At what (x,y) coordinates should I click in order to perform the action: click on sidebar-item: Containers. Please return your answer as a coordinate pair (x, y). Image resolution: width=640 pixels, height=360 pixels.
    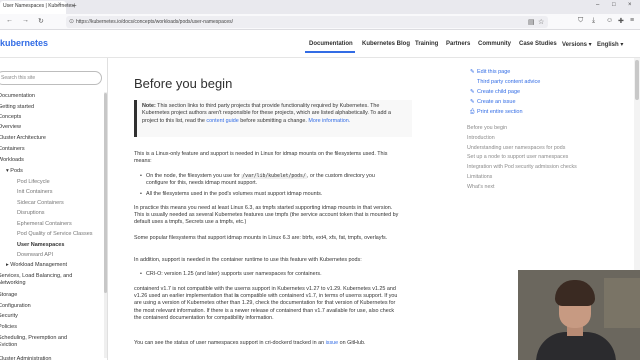
    Looking at the image, I should click on (12, 149).